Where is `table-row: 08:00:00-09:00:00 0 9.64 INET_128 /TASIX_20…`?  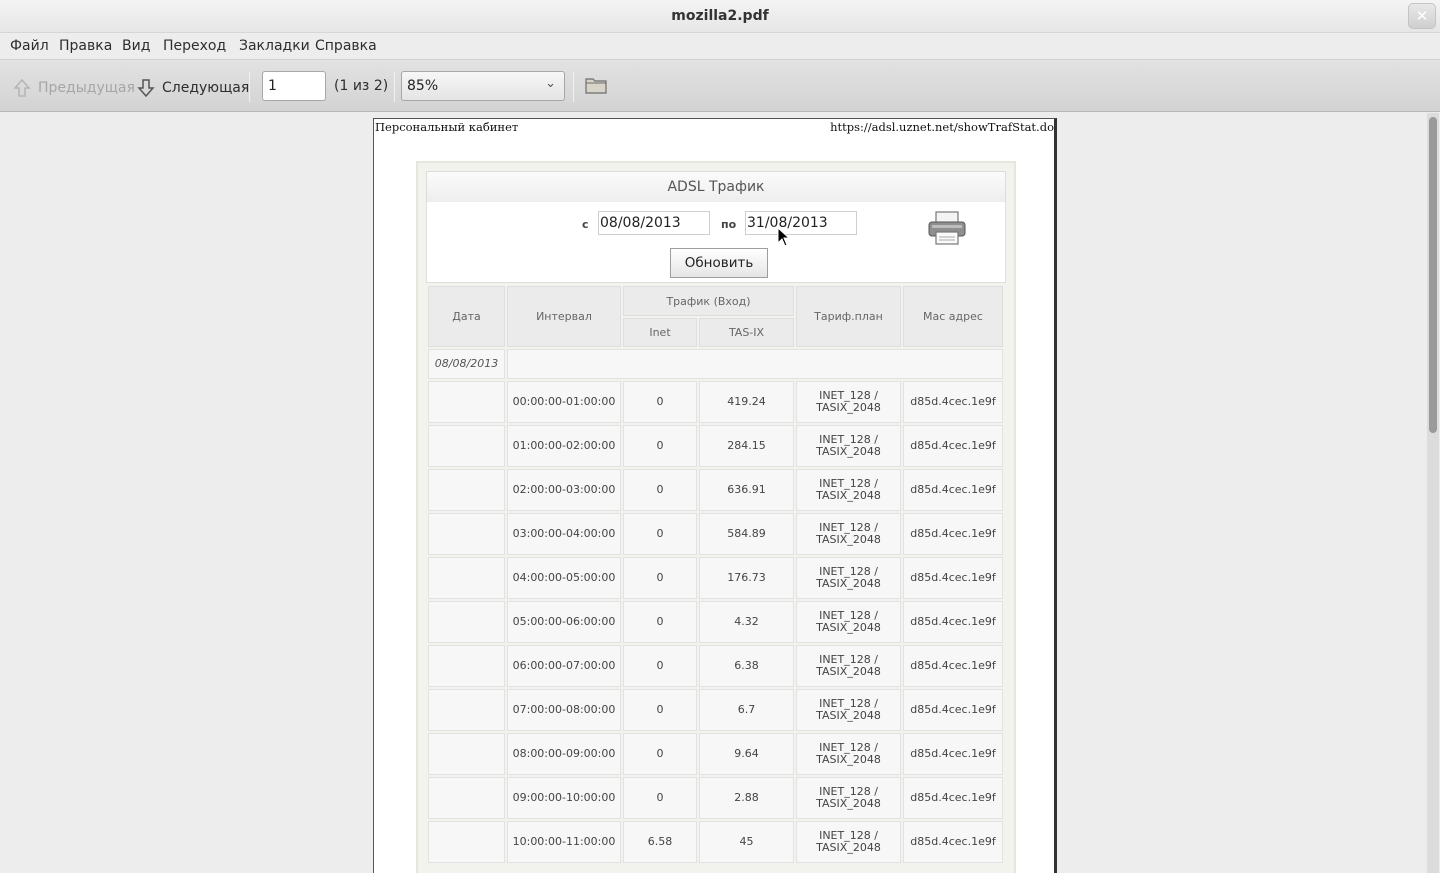
table-row: 08:00:00-09:00:00 0 9.64 INET_128 /TASIX_20… is located at coordinates (715, 754).